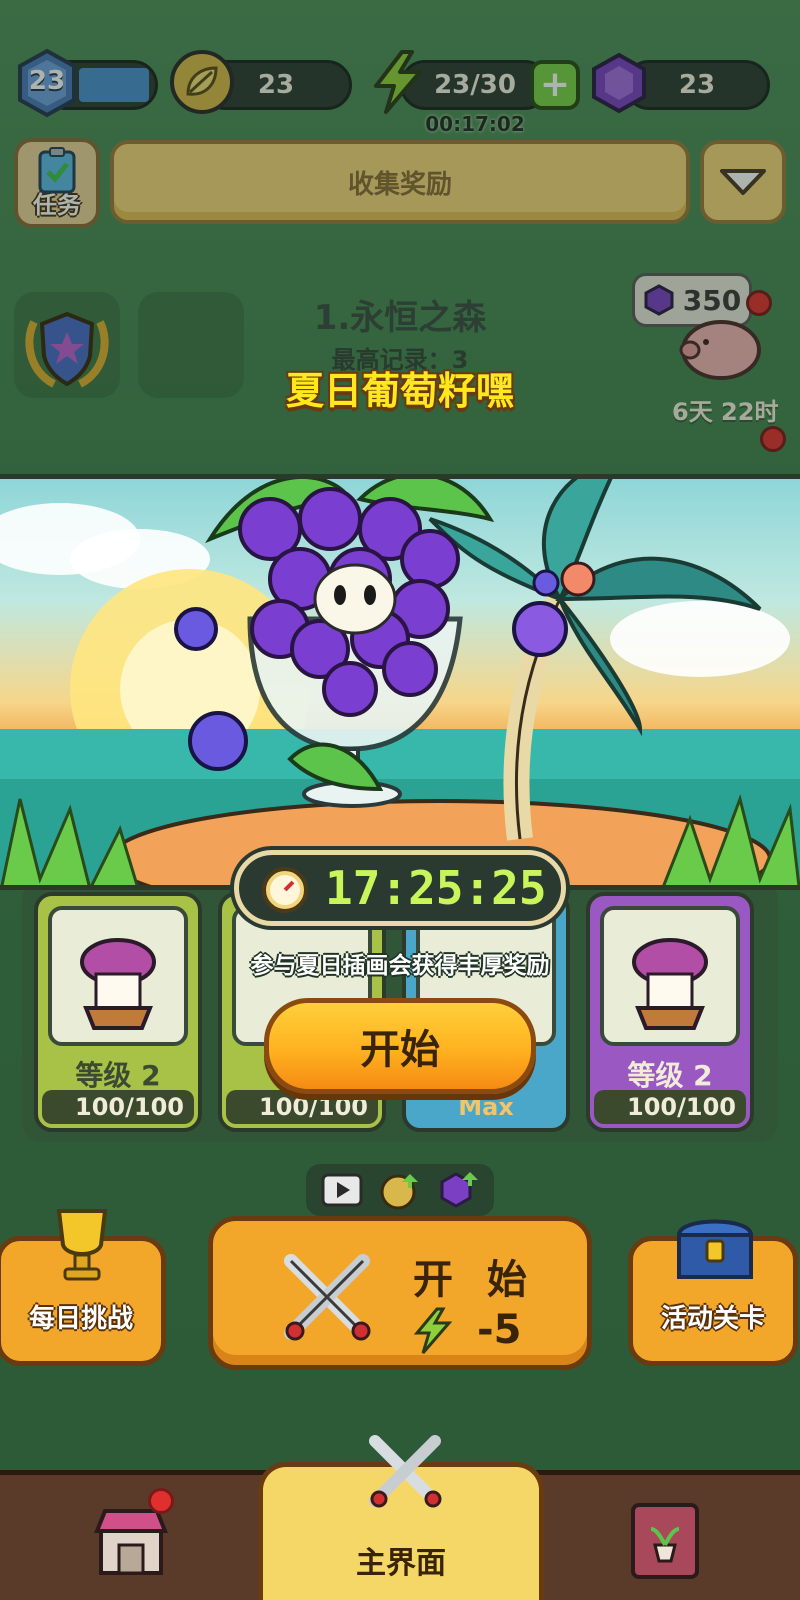  I want to click on nav-shop, so click(131, 1537).